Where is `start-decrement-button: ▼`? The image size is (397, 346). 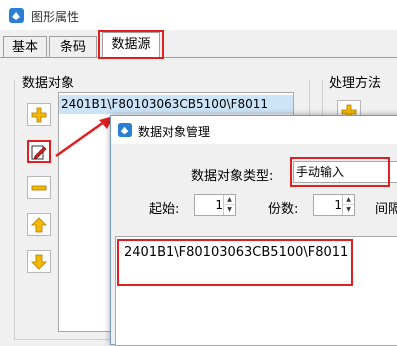
start-decrement-button: ▼ is located at coordinates (229, 210).